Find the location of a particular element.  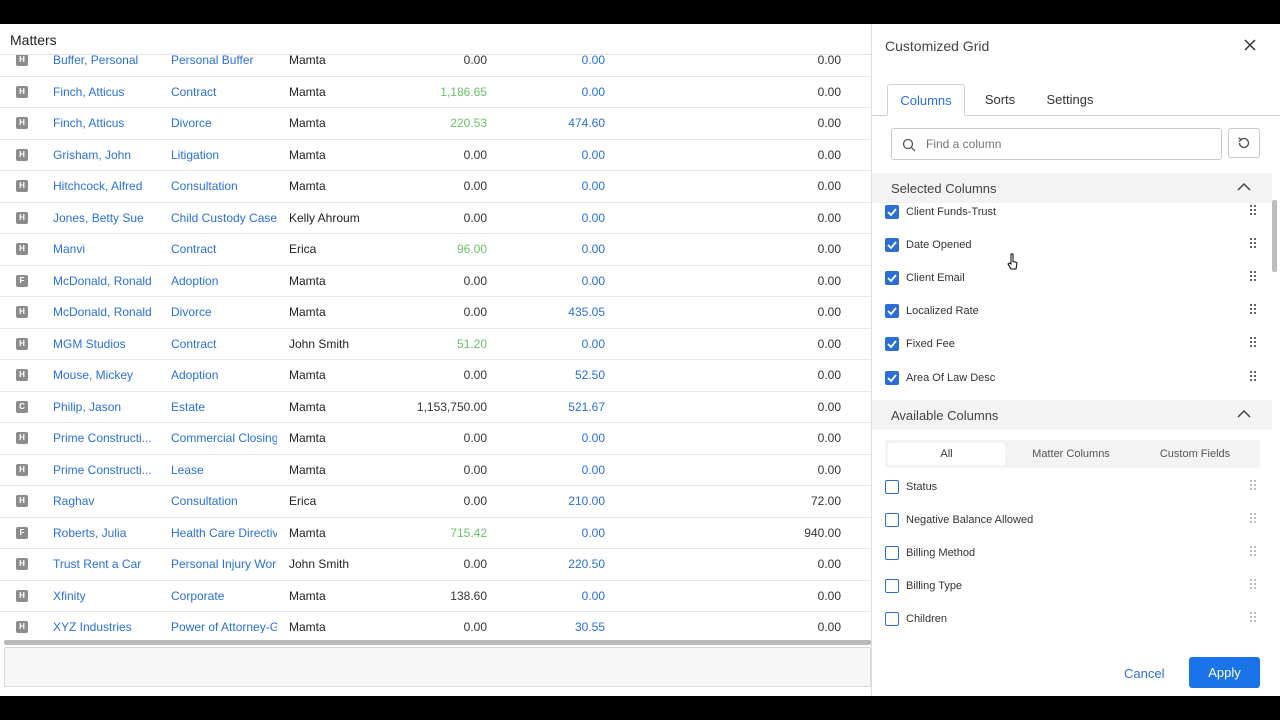

area-of-law-link: Commercial Closing is located at coordinates (224, 438).